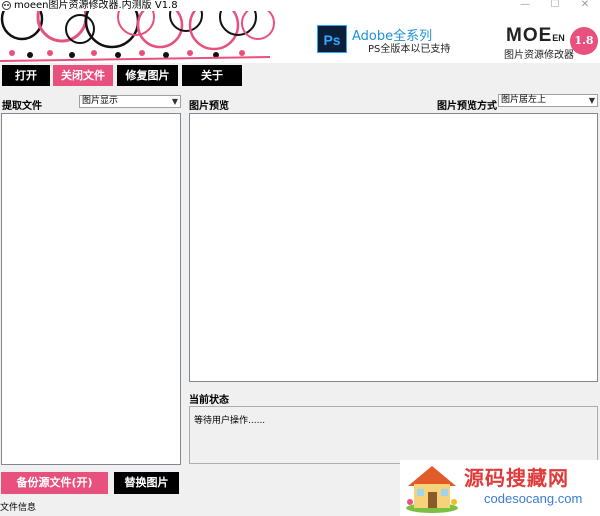 The width and height of the screenshot is (600, 516). What do you see at coordinates (96, 5) in the screenshot?
I see `window-title: moeen图片资源修改器.内测版 V1.8` at bounding box center [96, 5].